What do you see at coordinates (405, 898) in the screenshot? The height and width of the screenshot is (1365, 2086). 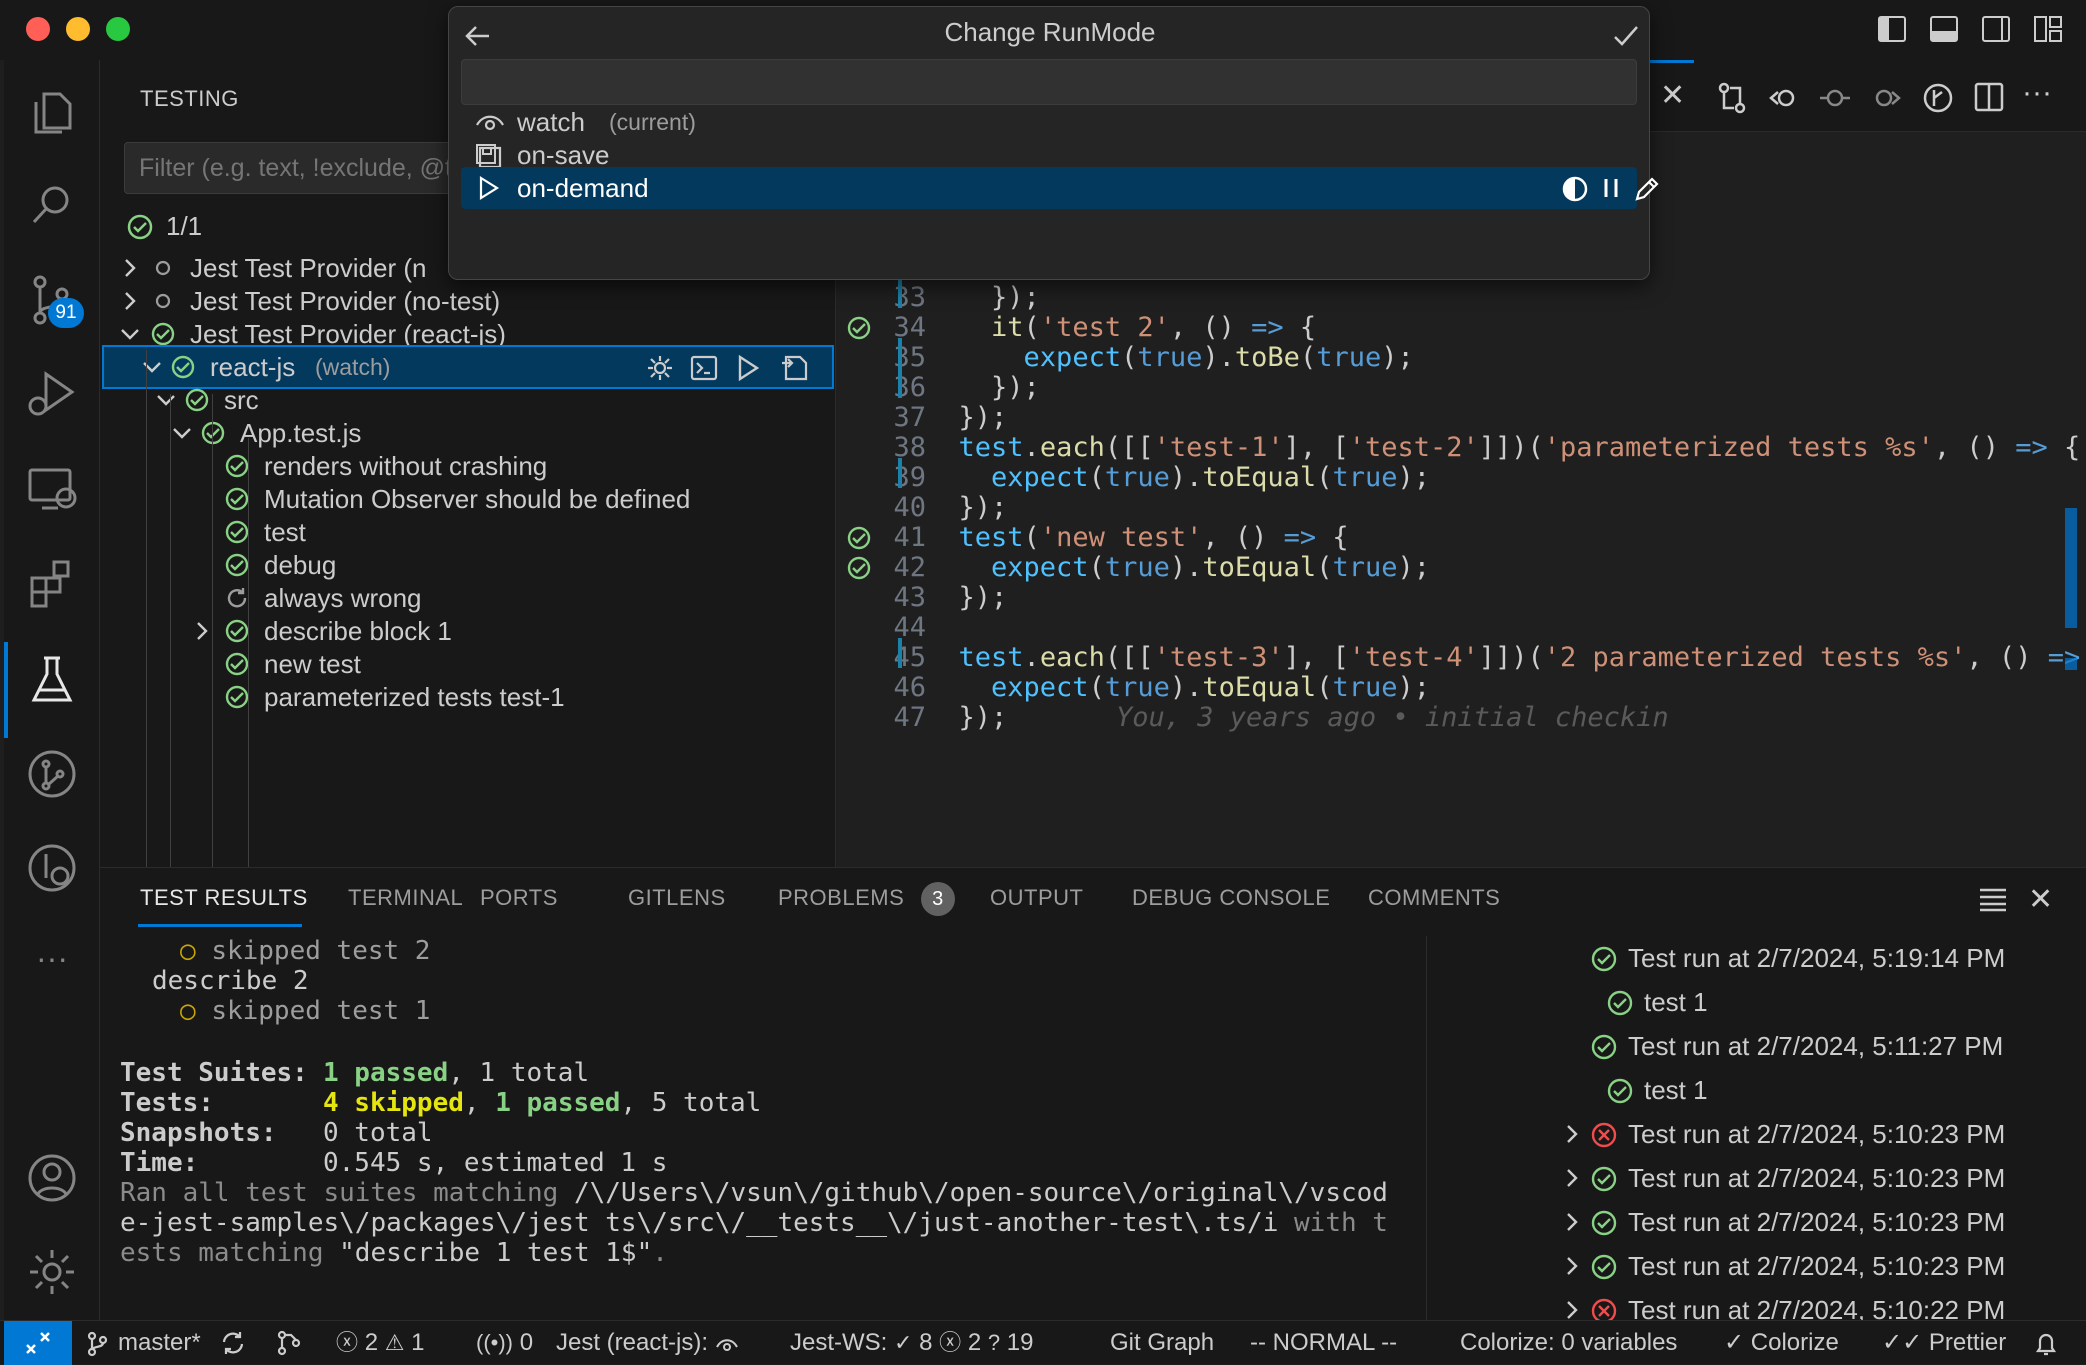 I see `panel-tab-terminal: TERMINAL` at bounding box center [405, 898].